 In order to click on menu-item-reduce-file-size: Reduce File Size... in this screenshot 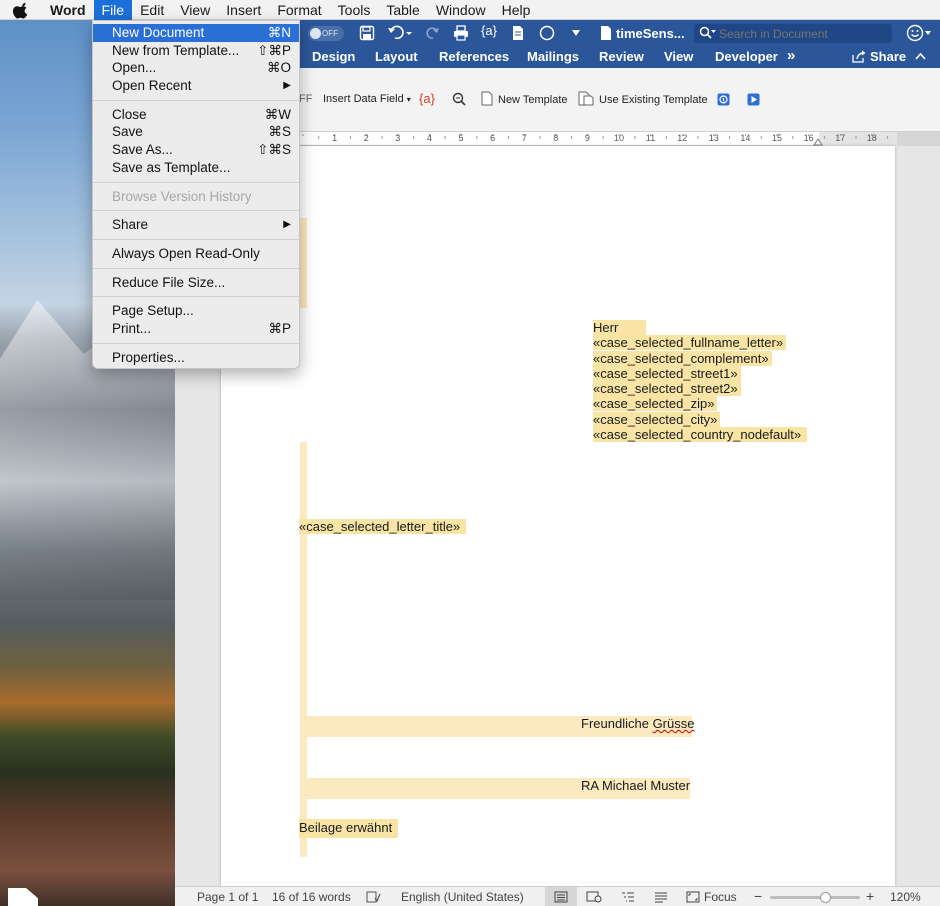, I will do `click(196, 283)`.